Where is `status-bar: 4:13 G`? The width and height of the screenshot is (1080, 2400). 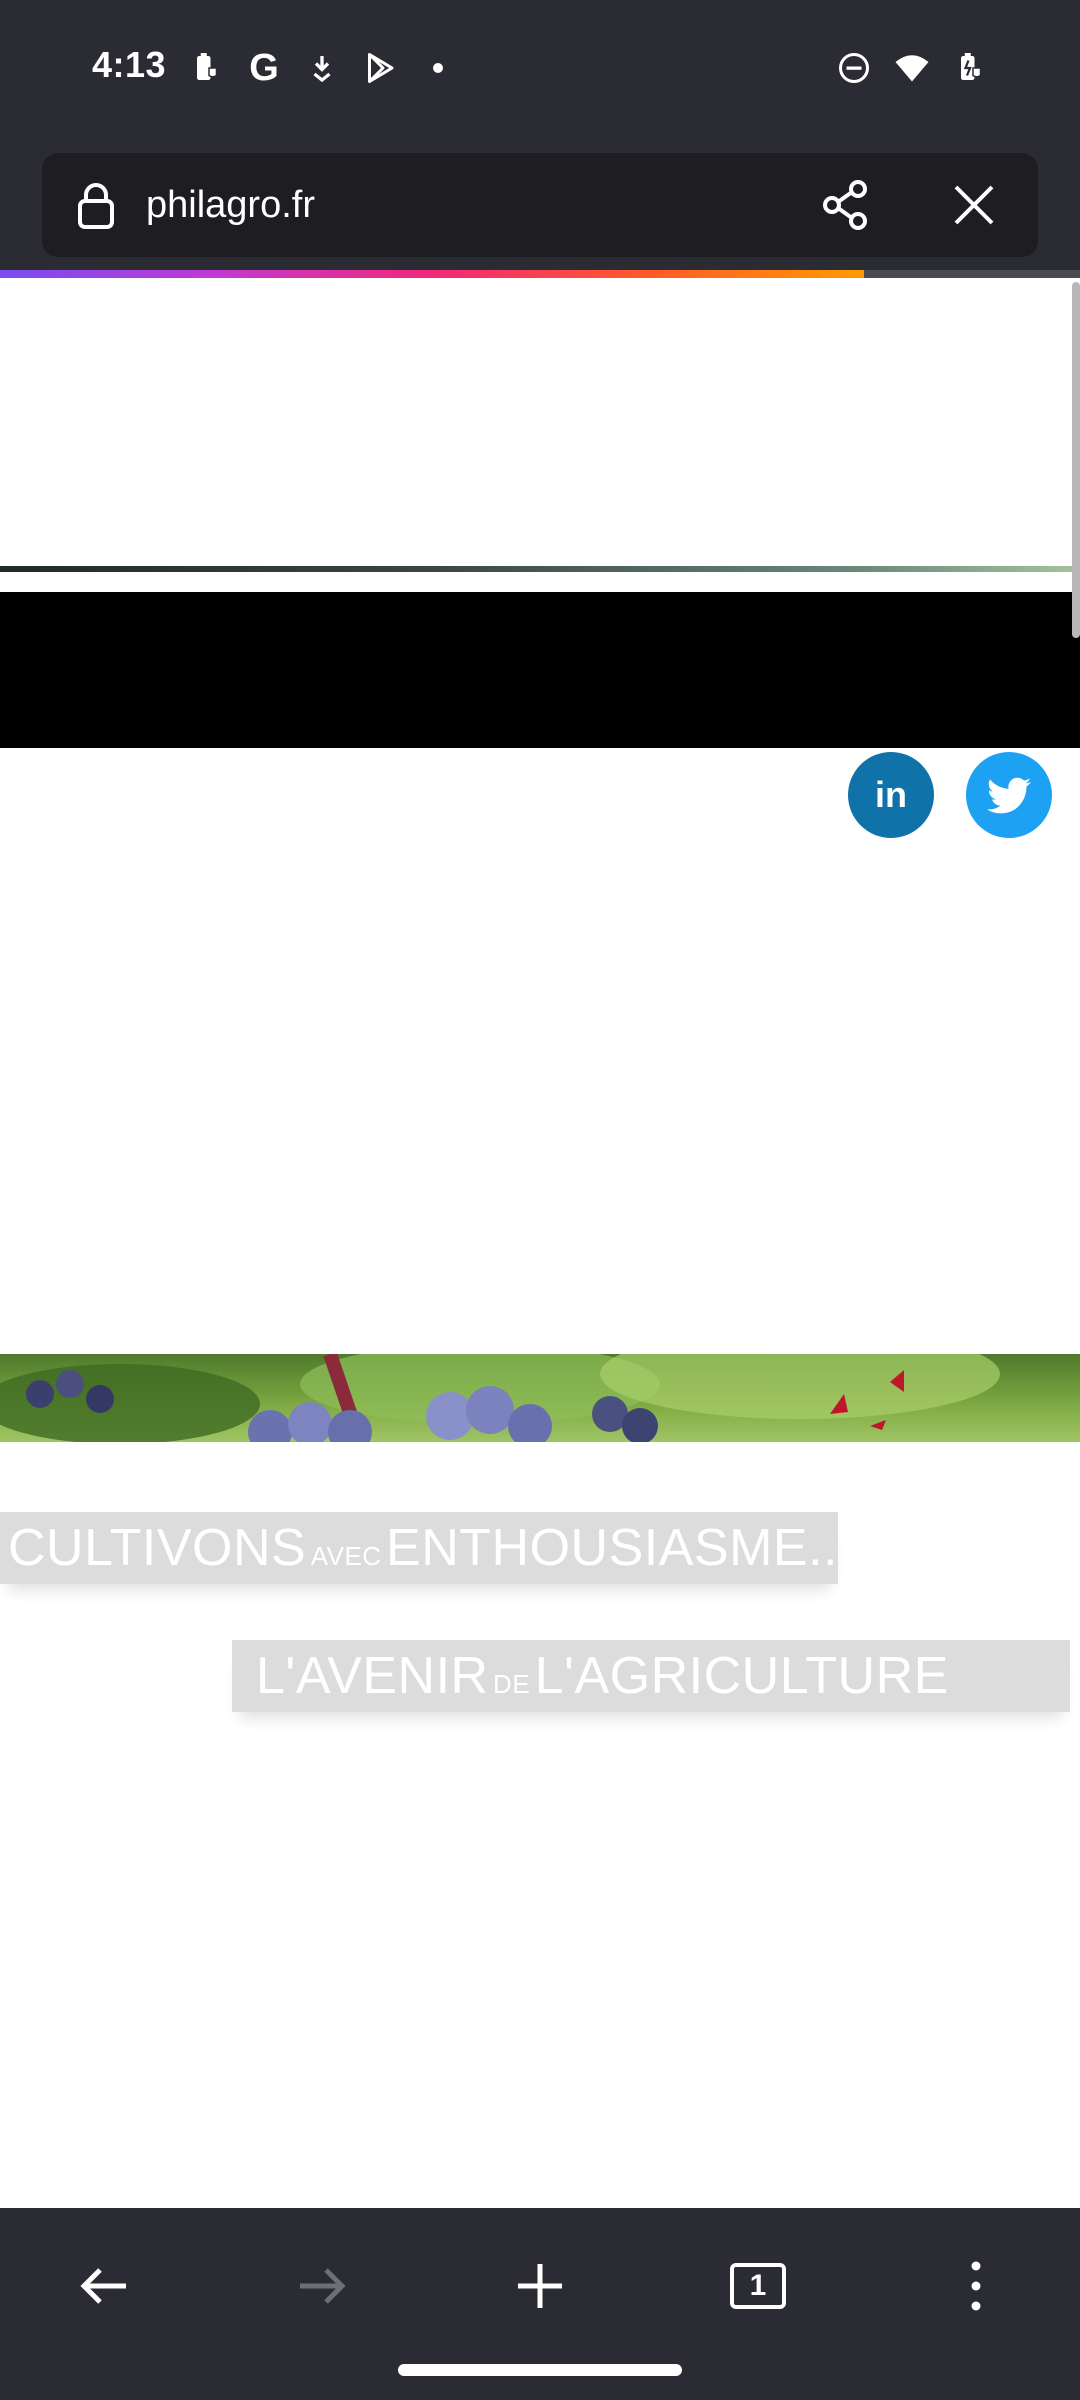 status-bar: 4:13 G is located at coordinates (540, 70).